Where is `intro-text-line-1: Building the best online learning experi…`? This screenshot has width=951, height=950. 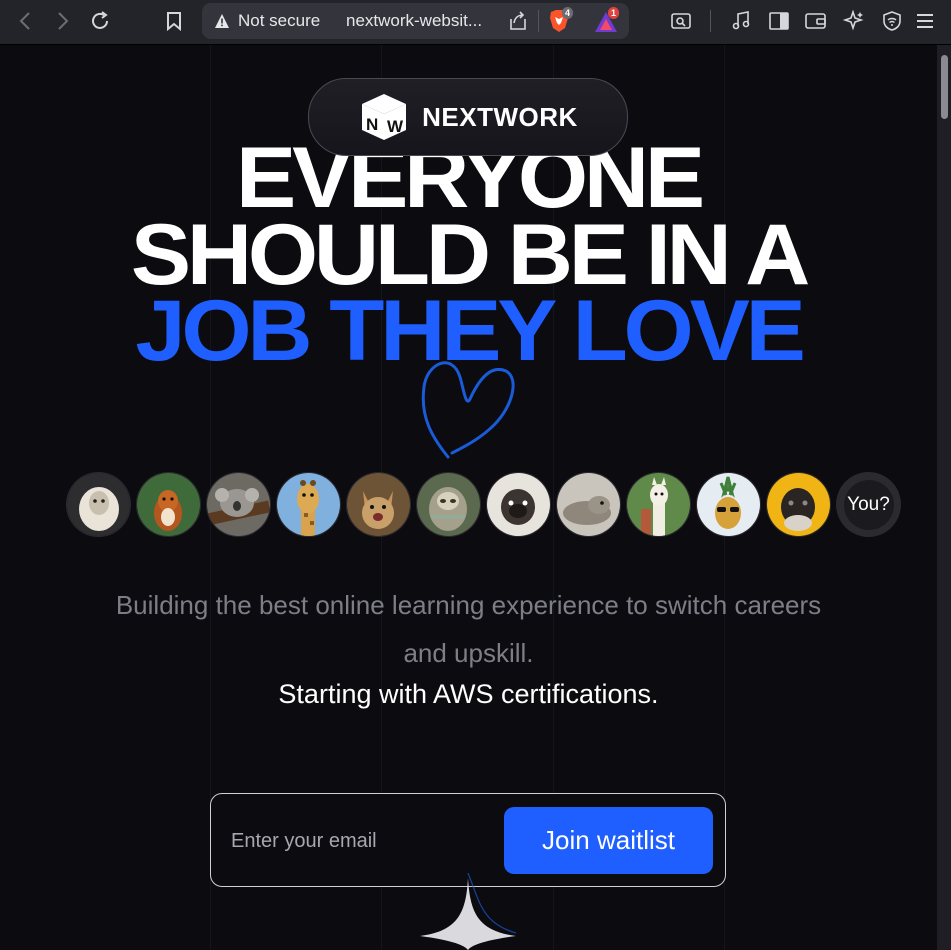
intro-text-line-1: Building the best online learning experi… is located at coordinates (468, 605).